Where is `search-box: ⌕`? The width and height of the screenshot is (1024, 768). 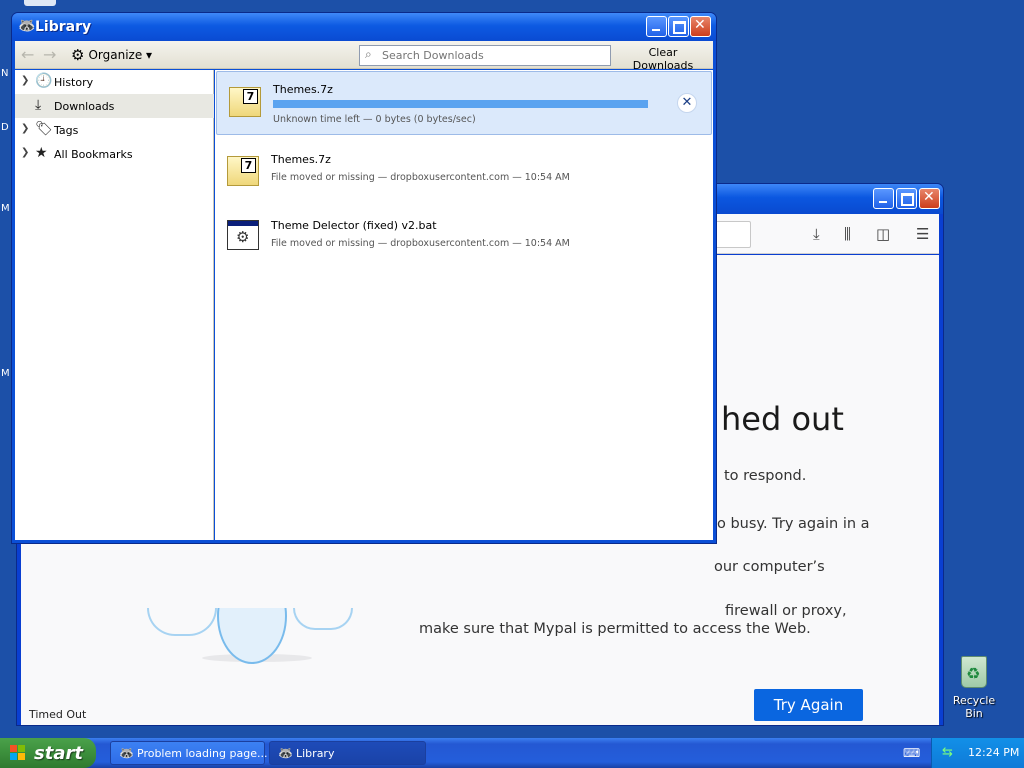 search-box: ⌕ is located at coordinates (485, 55).